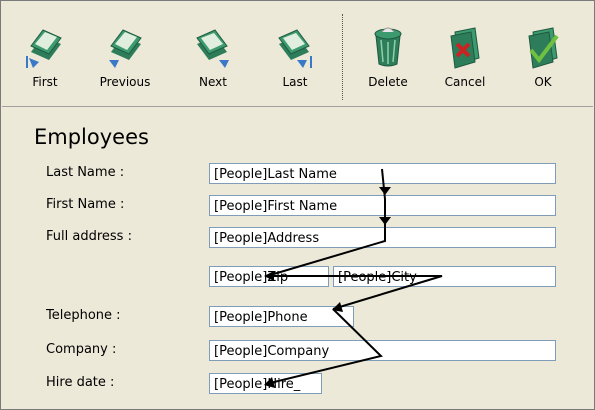 The width and height of the screenshot is (595, 410). What do you see at coordinates (125, 82) in the screenshot?
I see `previous-button-label: Previous` at bounding box center [125, 82].